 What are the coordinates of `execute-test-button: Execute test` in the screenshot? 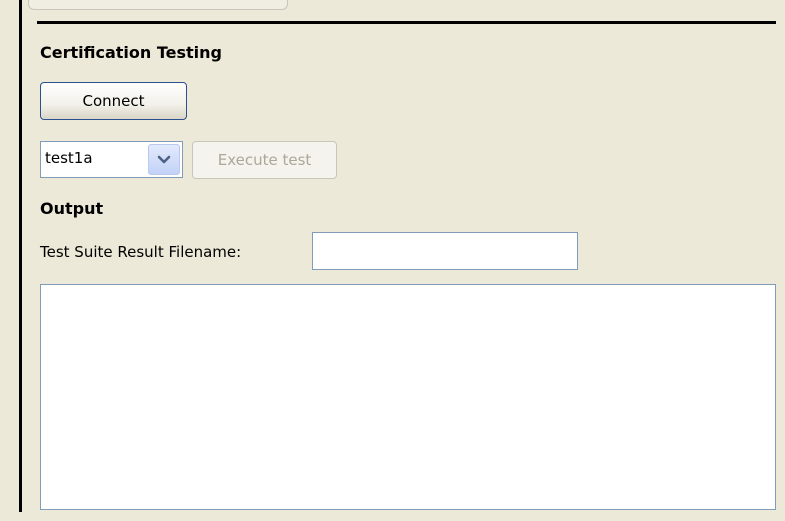 It's located at (264, 160).